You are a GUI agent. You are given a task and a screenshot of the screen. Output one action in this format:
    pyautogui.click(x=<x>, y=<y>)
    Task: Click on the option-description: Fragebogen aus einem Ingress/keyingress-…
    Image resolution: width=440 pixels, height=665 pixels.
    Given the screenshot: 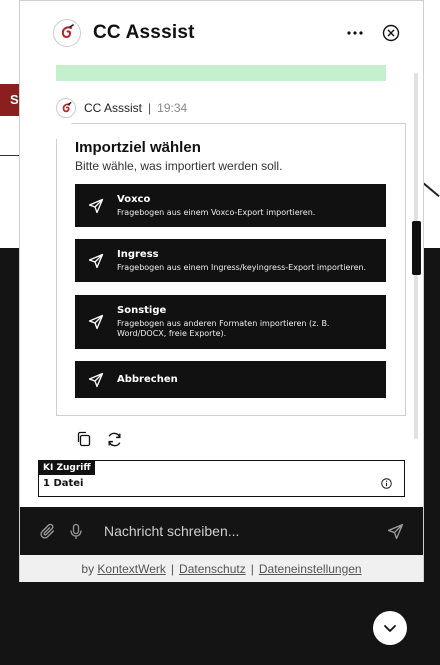 What is the action you would take?
    pyautogui.click(x=242, y=267)
    